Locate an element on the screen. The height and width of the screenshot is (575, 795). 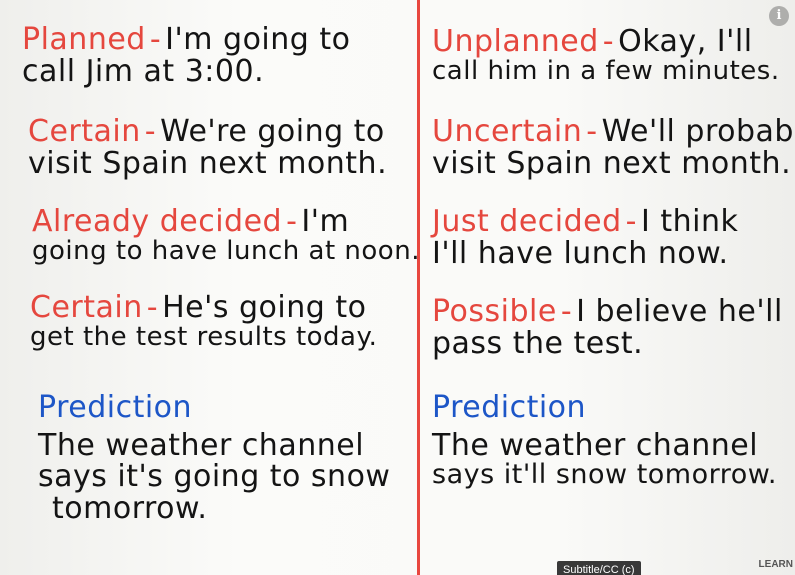
entry-text-line: I think is located at coordinates (690, 221).